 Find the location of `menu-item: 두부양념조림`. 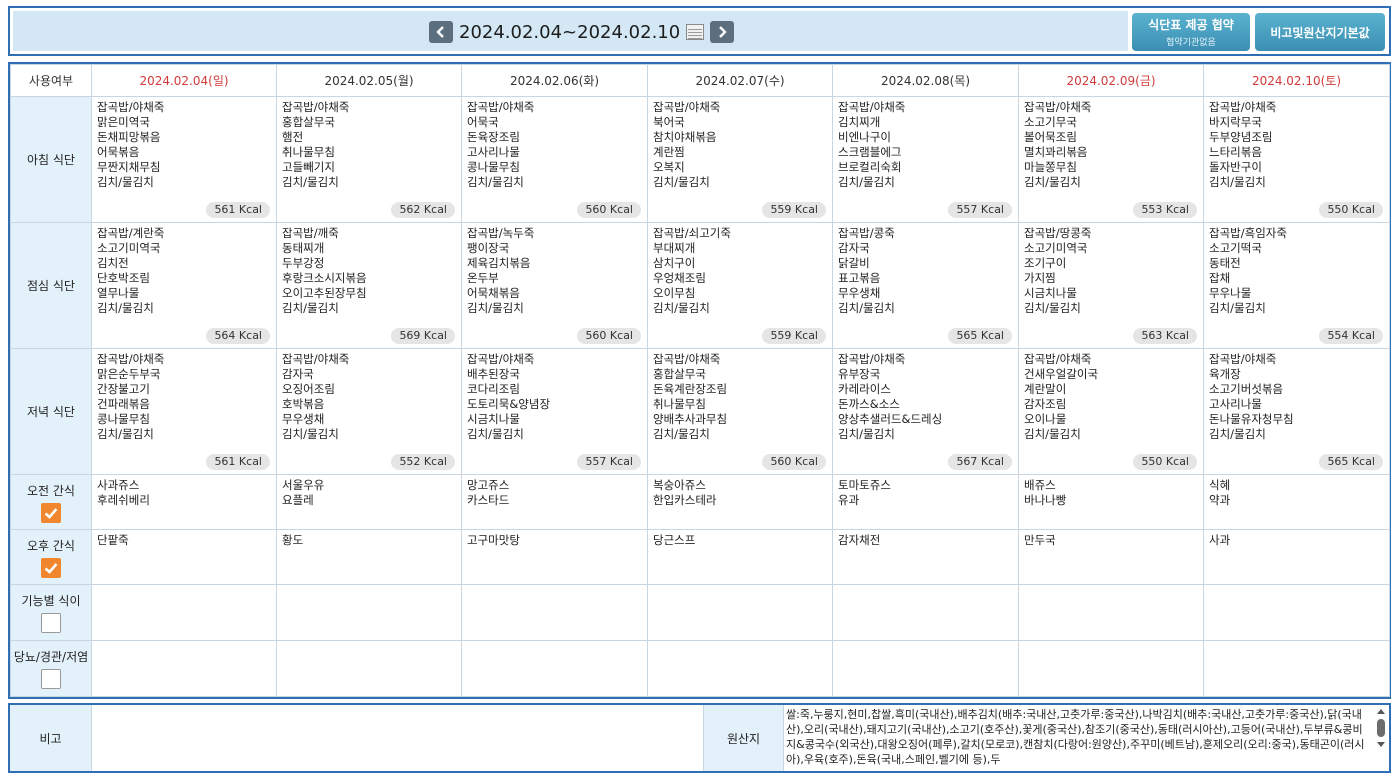

menu-item: 두부양념조림 is located at coordinates (1241, 137).